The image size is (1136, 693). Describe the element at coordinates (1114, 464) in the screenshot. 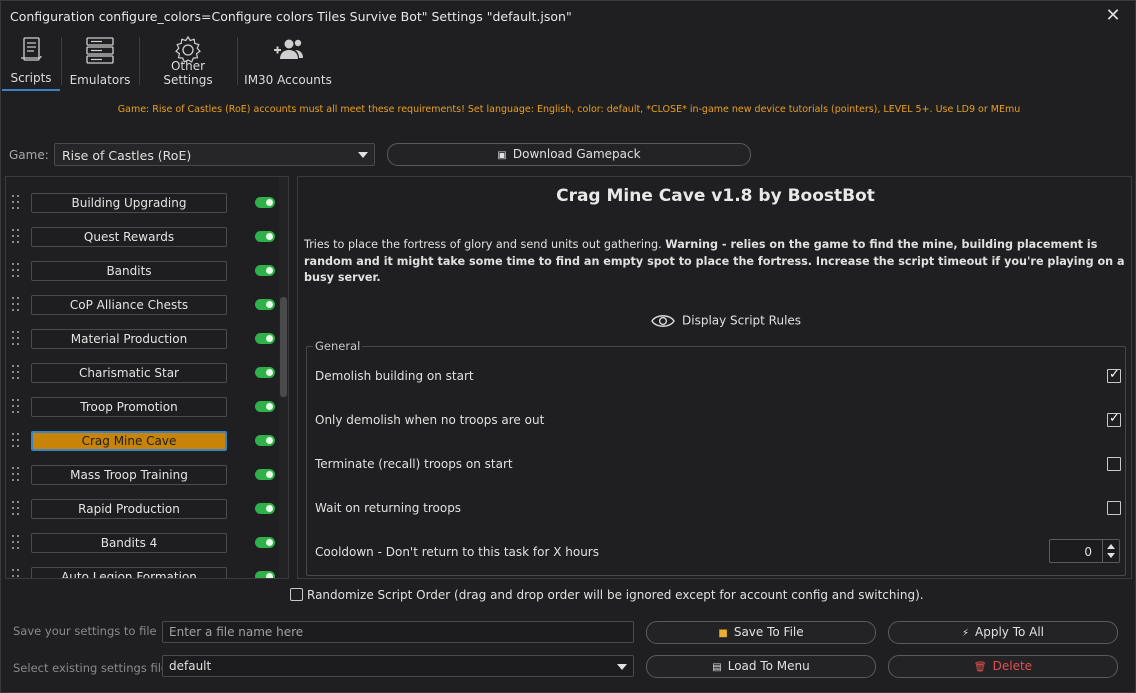

I see `terminate-troops-checkbox` at that location.